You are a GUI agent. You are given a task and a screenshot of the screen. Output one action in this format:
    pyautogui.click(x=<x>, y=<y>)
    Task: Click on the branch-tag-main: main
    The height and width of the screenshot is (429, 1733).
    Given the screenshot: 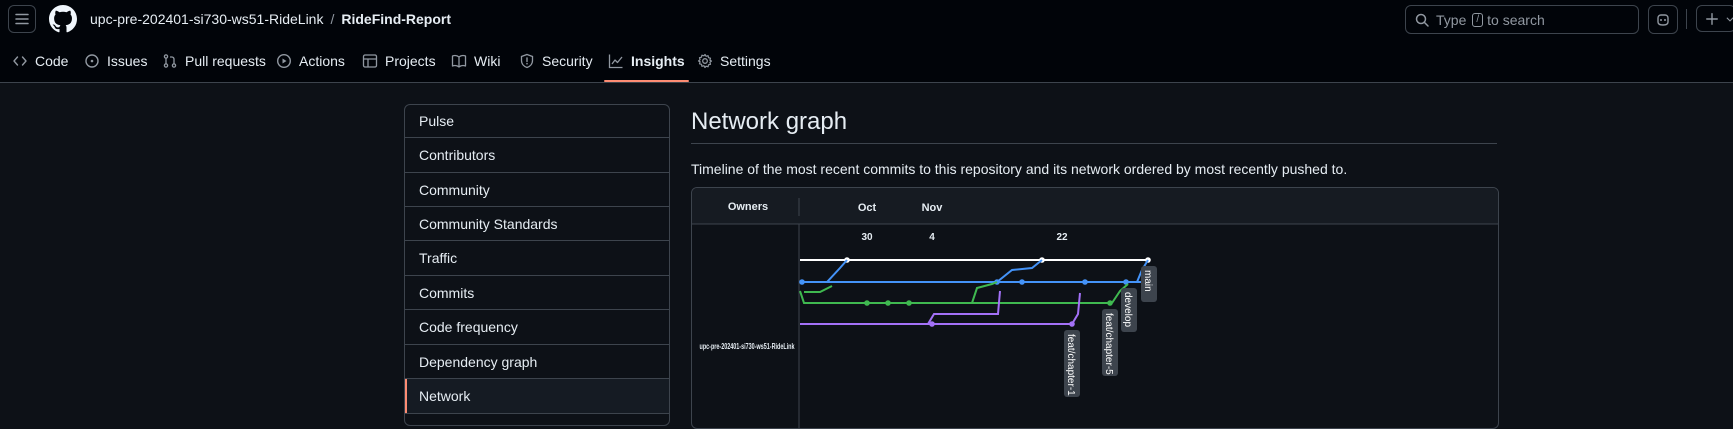 What is the action you would take?
    pyautogui.click(x=1149, y=284)
    